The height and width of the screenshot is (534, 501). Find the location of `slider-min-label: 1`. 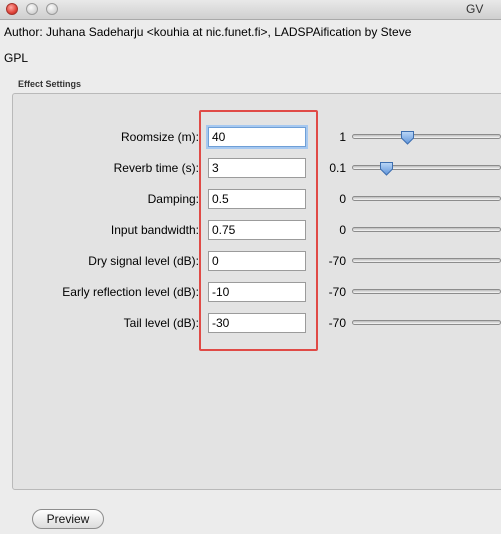

slider-min-label: 1 is located at coordinates (342, 137).